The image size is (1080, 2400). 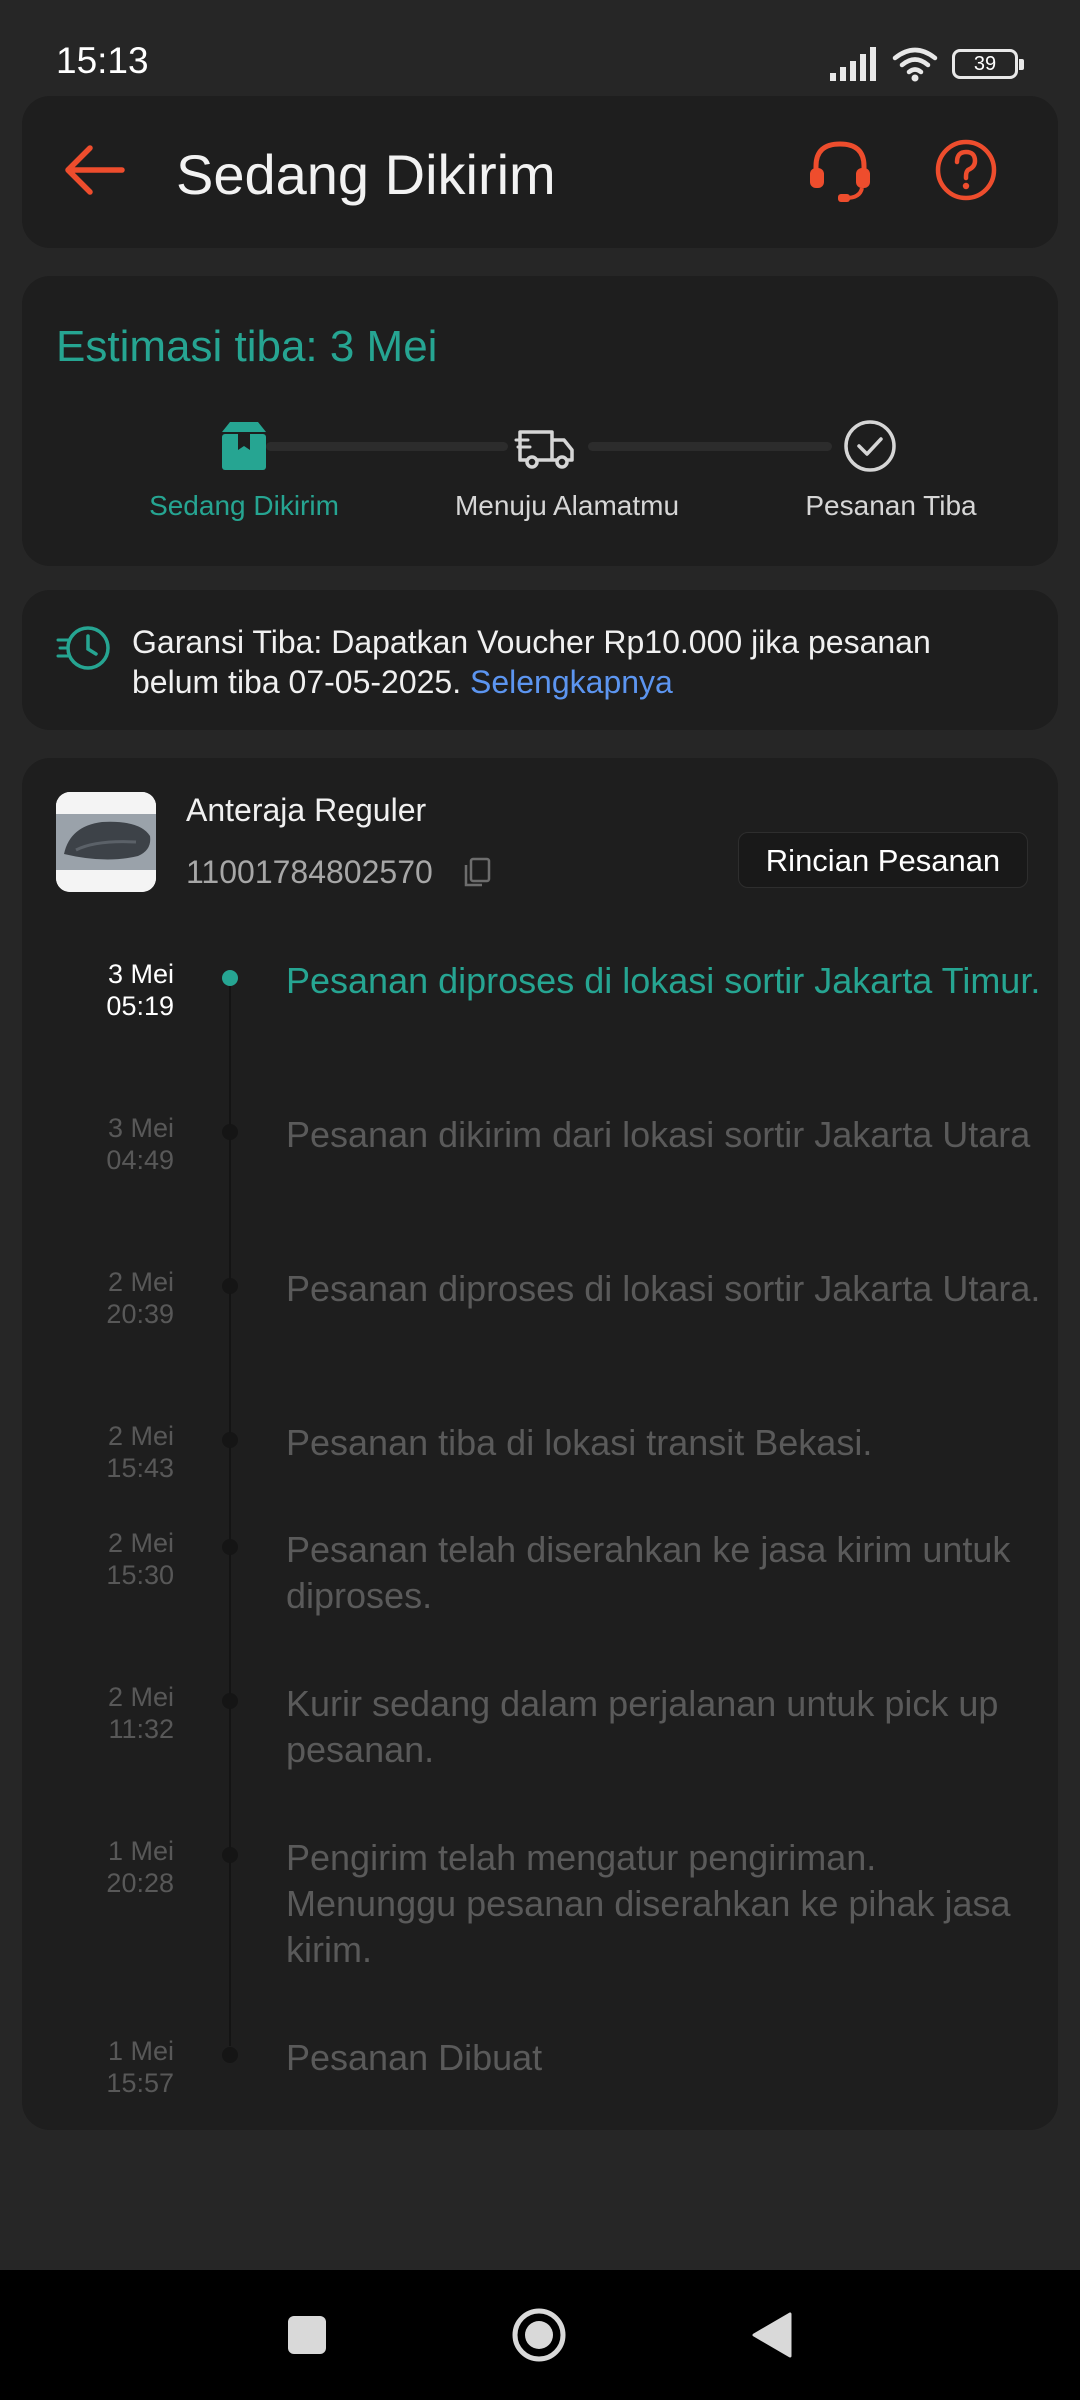 I want to click on check-circle-icon, so click(x=870, y=446).